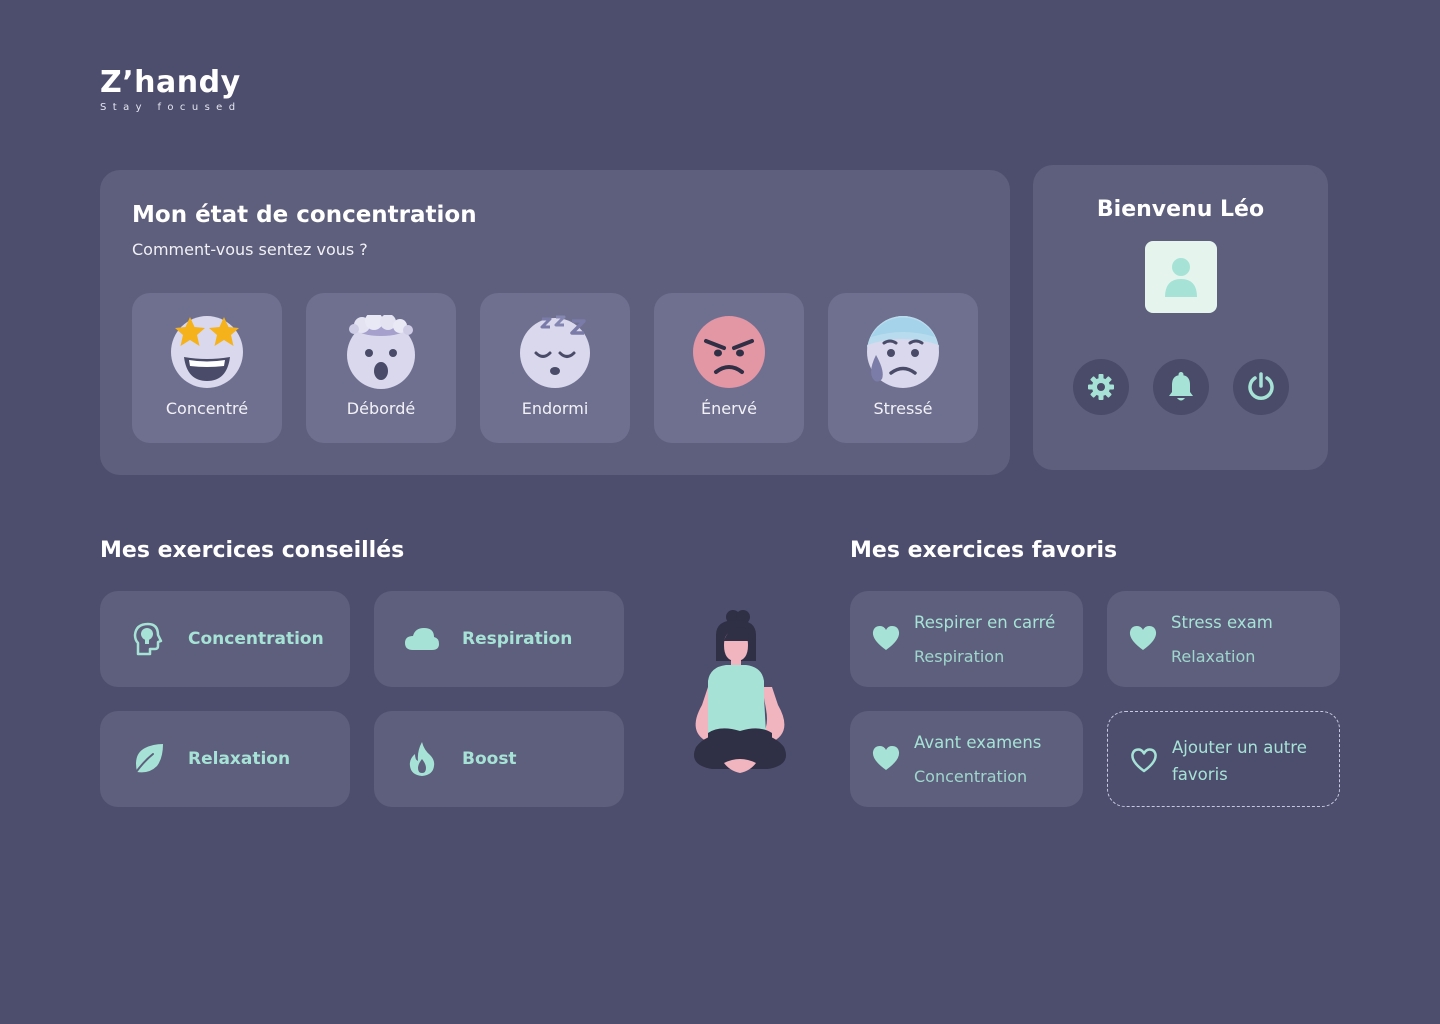 The height and width of the screenshot is (1024, 1440). I want to click on flame-icon, so click(422, 759).